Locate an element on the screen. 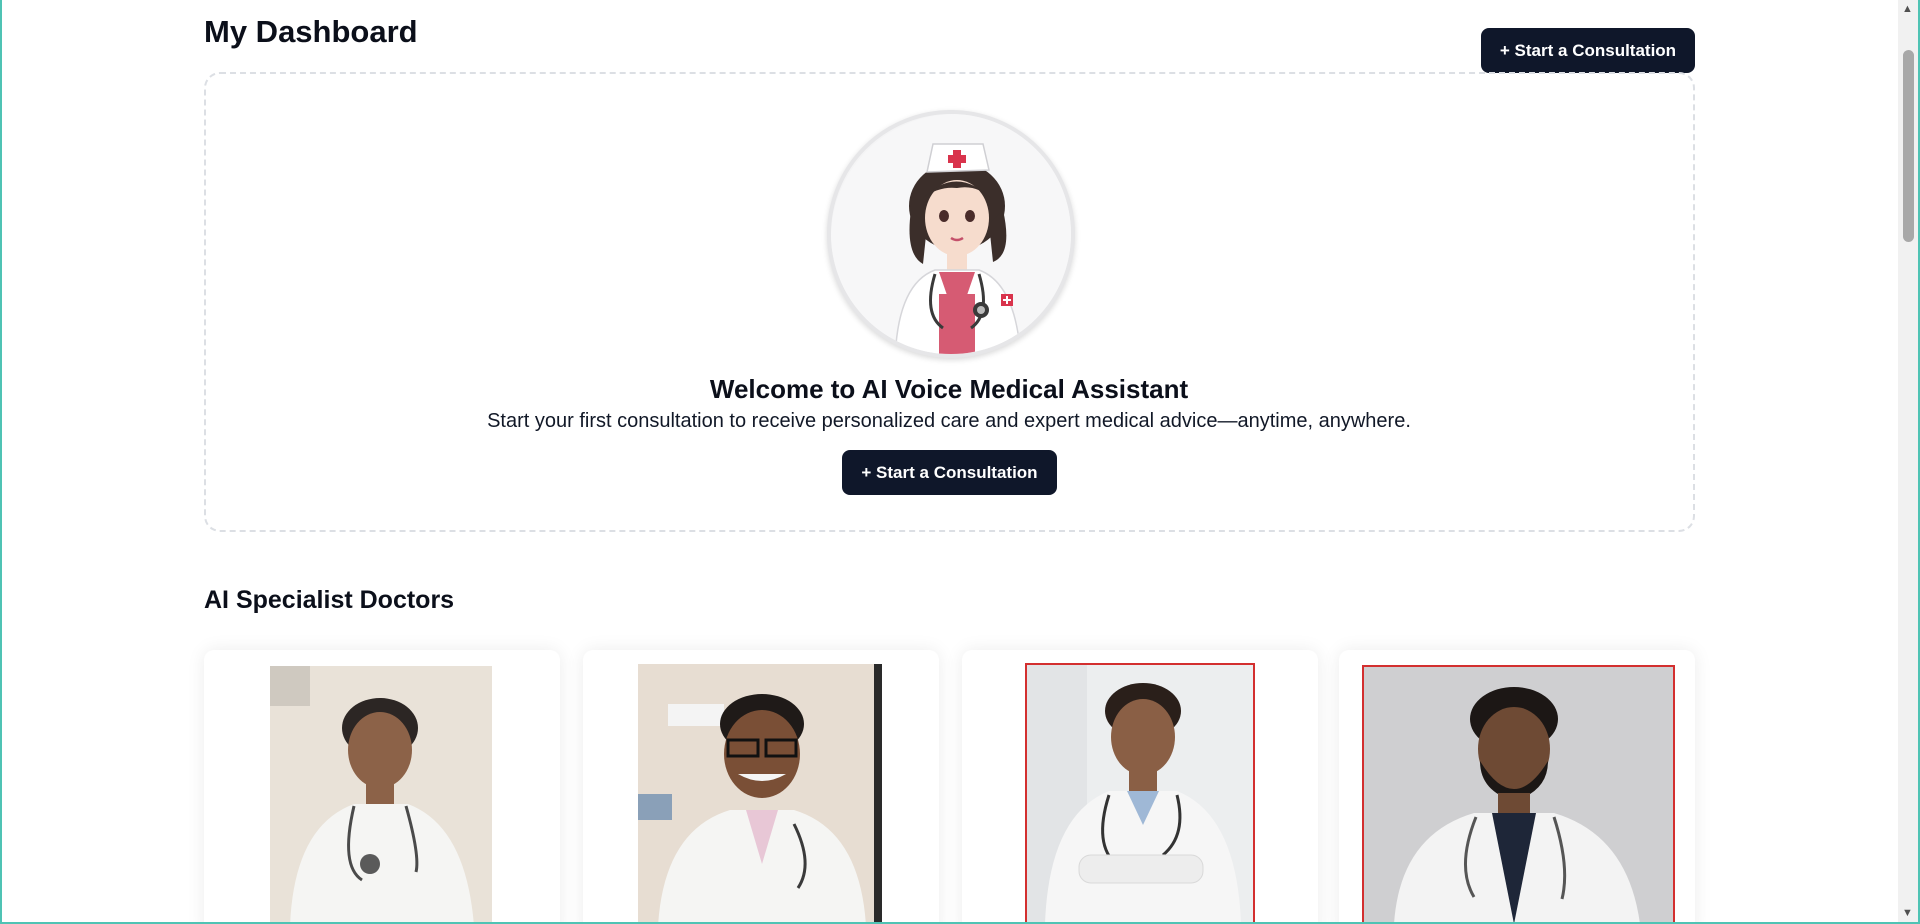 The image size is (1920, 924). start-consultation-button: + Start a Consultation is located at coordinates (1588, 50).